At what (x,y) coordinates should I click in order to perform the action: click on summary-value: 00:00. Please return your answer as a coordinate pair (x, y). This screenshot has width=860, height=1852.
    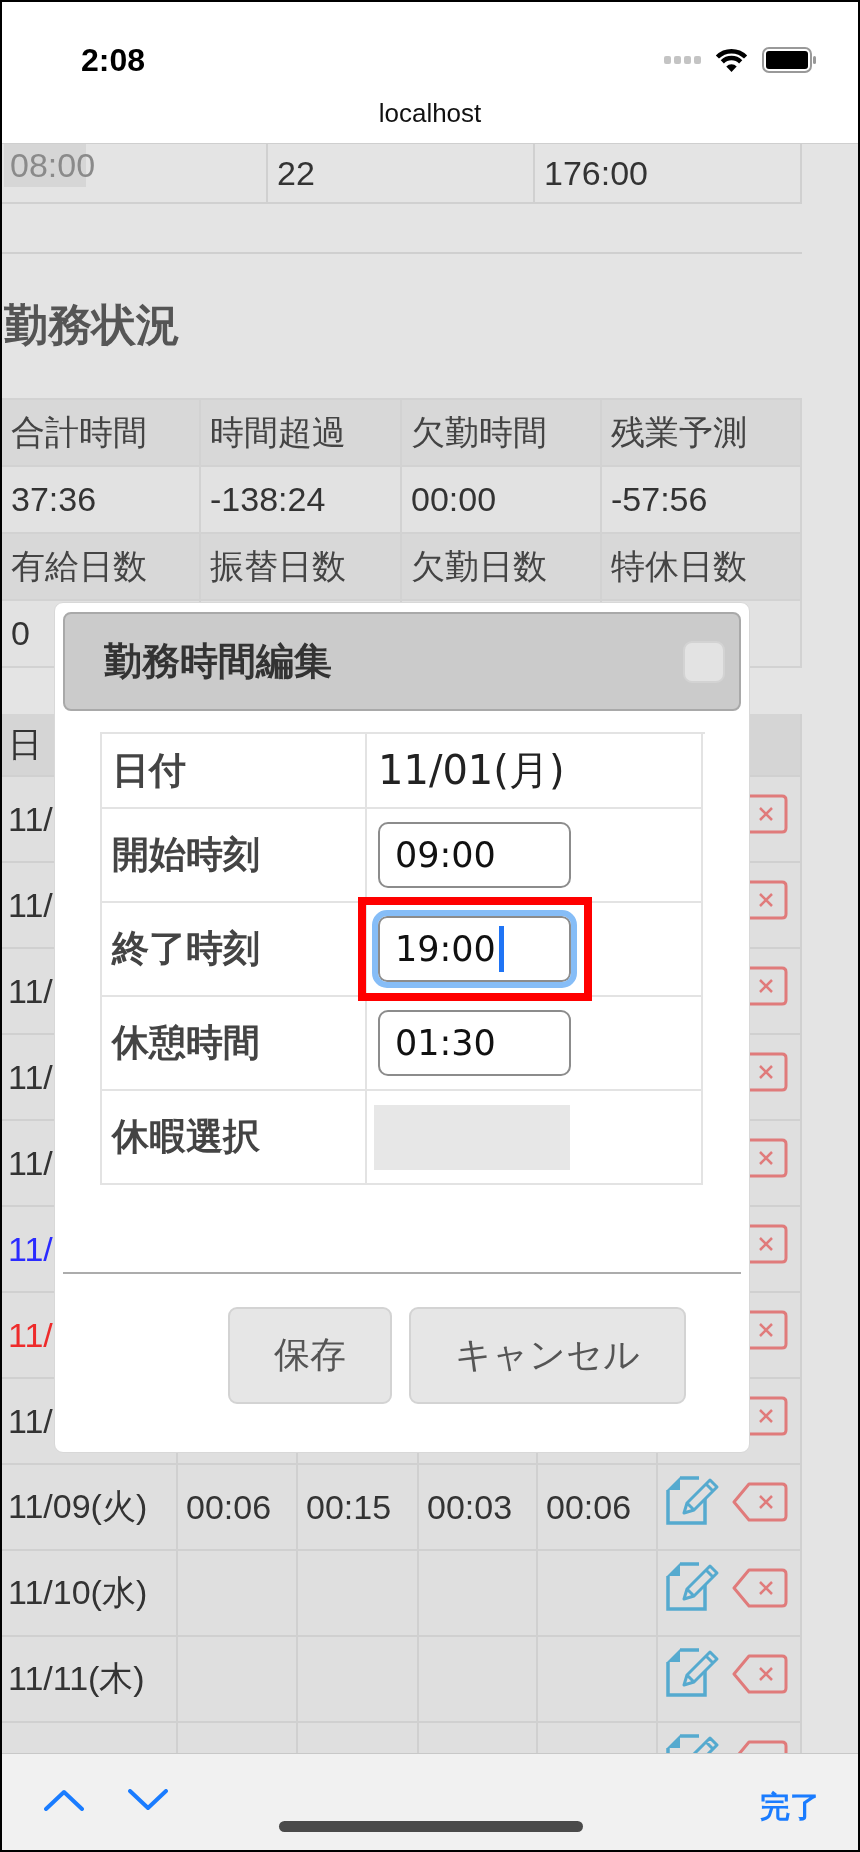
    Looking at the image, I should click on (454, 499).